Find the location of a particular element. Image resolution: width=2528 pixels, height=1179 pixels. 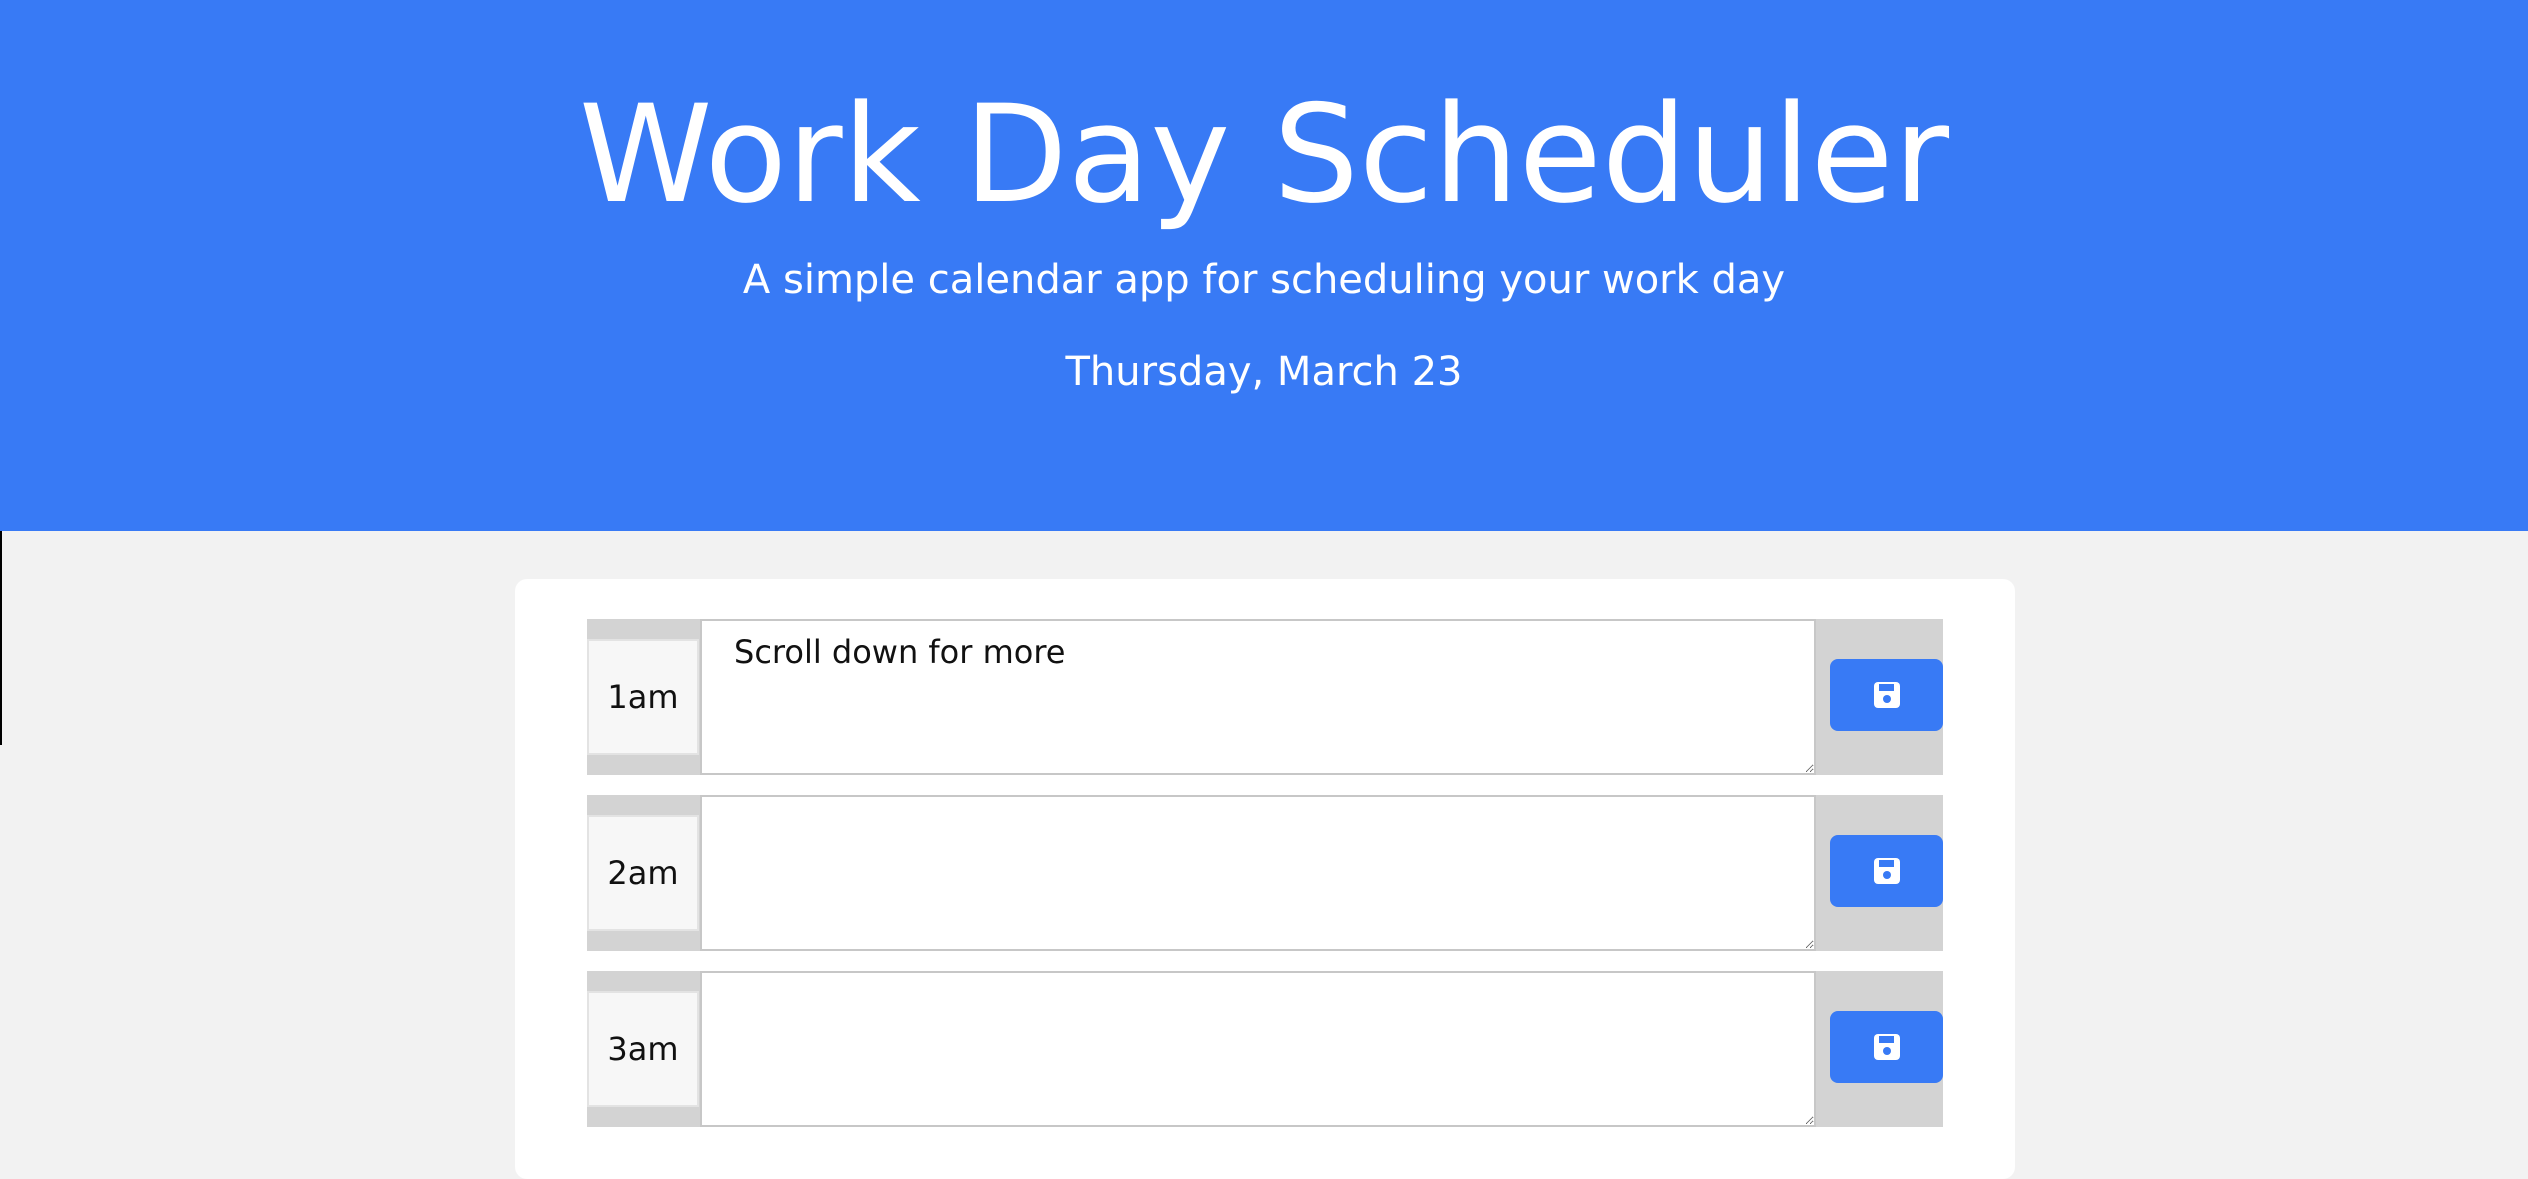

hour-label: 2am is located at coordinates (643, 873).